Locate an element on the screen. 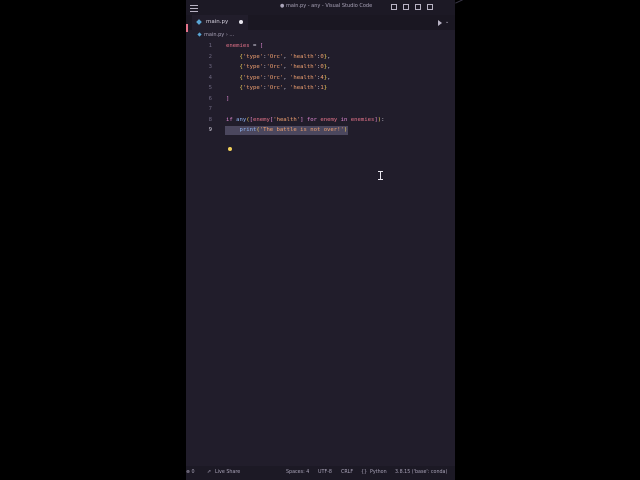 This screenshot has width=640, height=480. chevron-down-icon: ⌄ is located at coordinates (447, 22).